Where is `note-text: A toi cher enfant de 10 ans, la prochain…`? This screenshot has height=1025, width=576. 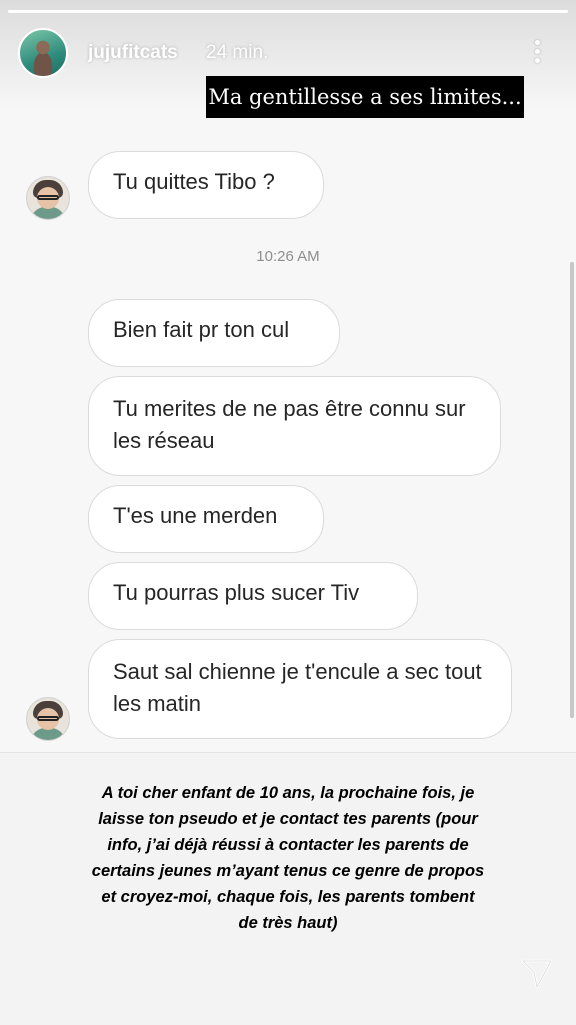
note-text: A toi cher enfant de 10 ans, la prochain… is located at coordinates (288, 858).